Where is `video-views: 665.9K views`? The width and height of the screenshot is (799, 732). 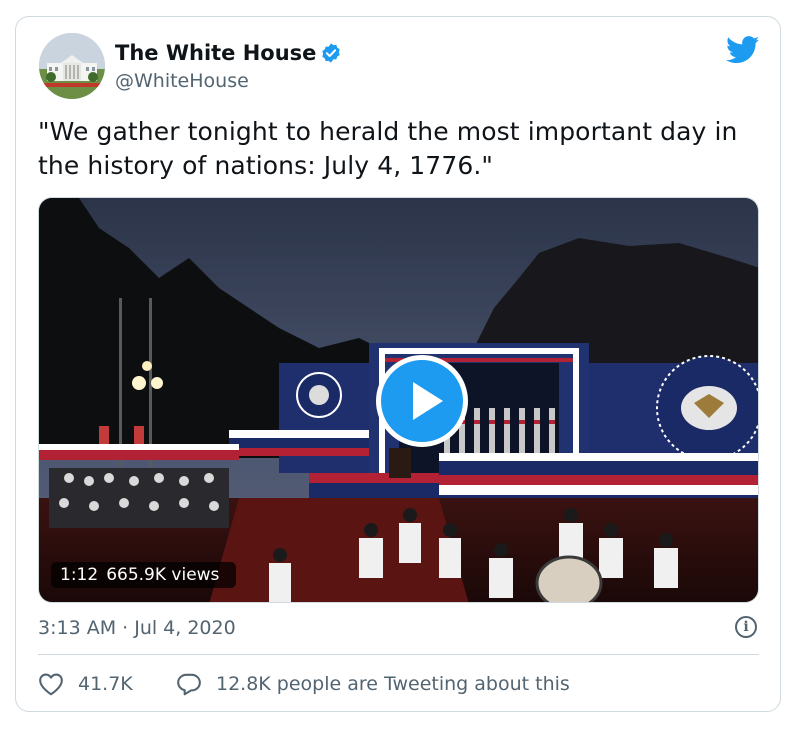 video-views: 665.9K views is located at coordinates (163, 575).